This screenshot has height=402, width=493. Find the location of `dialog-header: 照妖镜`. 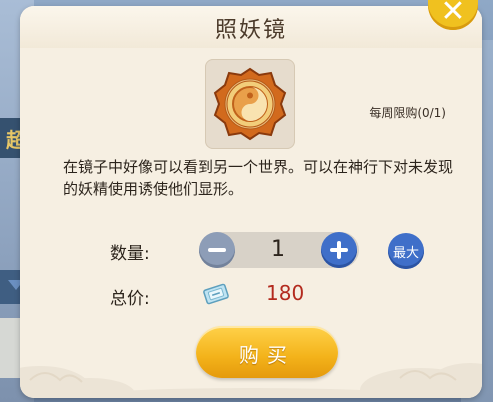

dialog-header: 照妖镜 is located at coordinates (251, 27).